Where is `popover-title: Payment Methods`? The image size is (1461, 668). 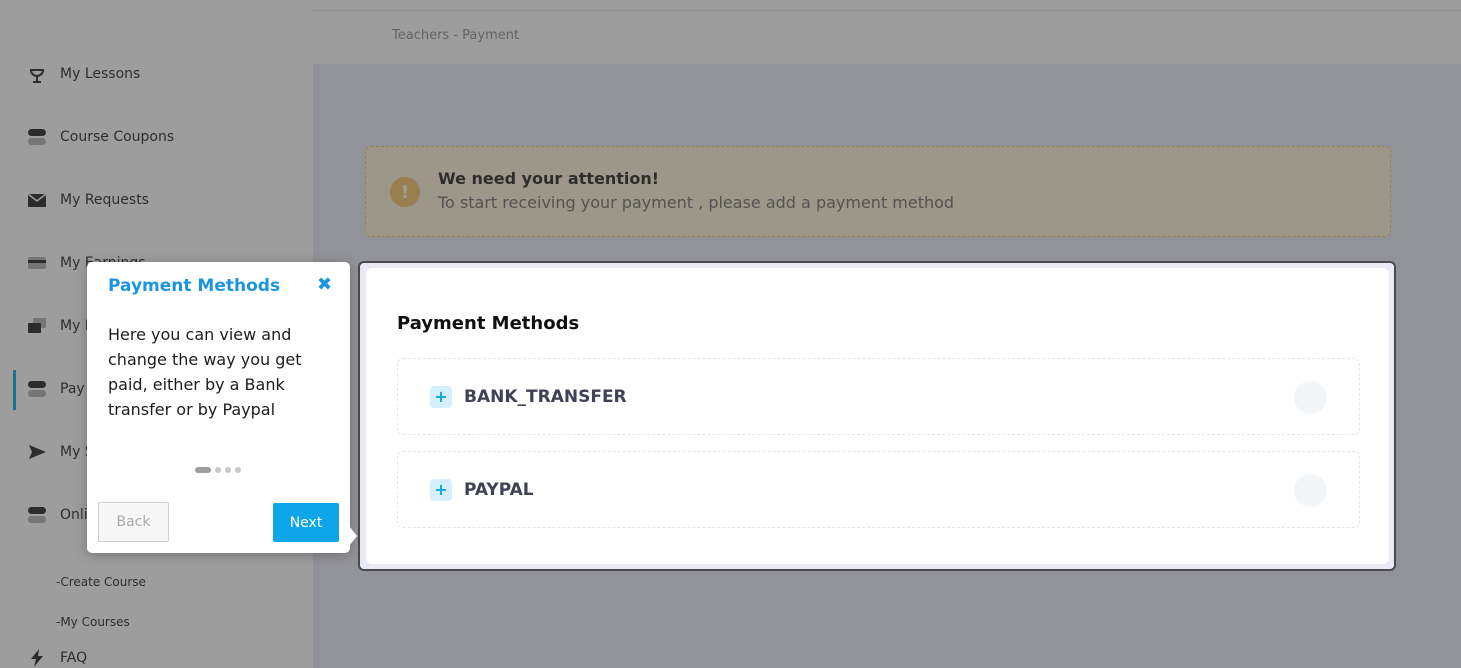
popover-title: Payment Methods is located at coordinates (194, 286).